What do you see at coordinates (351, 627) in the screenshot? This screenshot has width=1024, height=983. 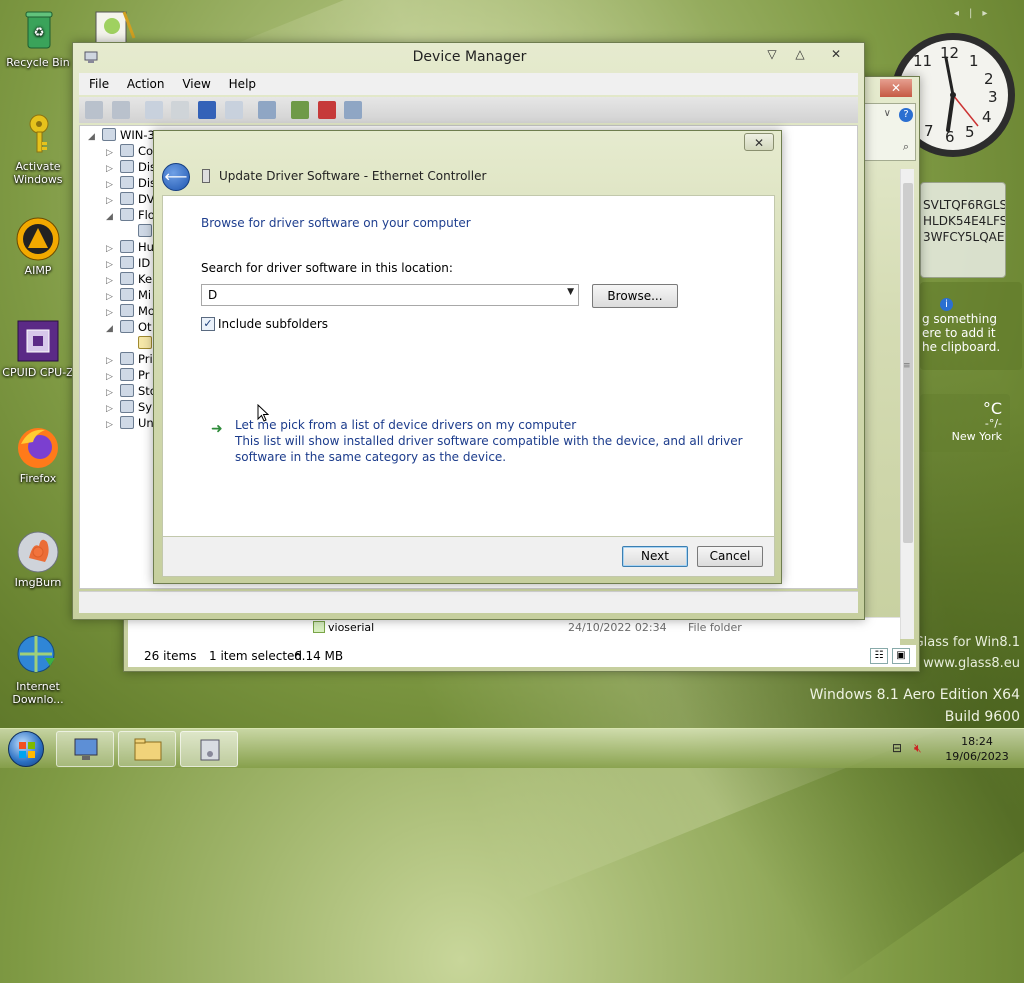 I see `file-name: vioserial` at bounding box center [351, 627].